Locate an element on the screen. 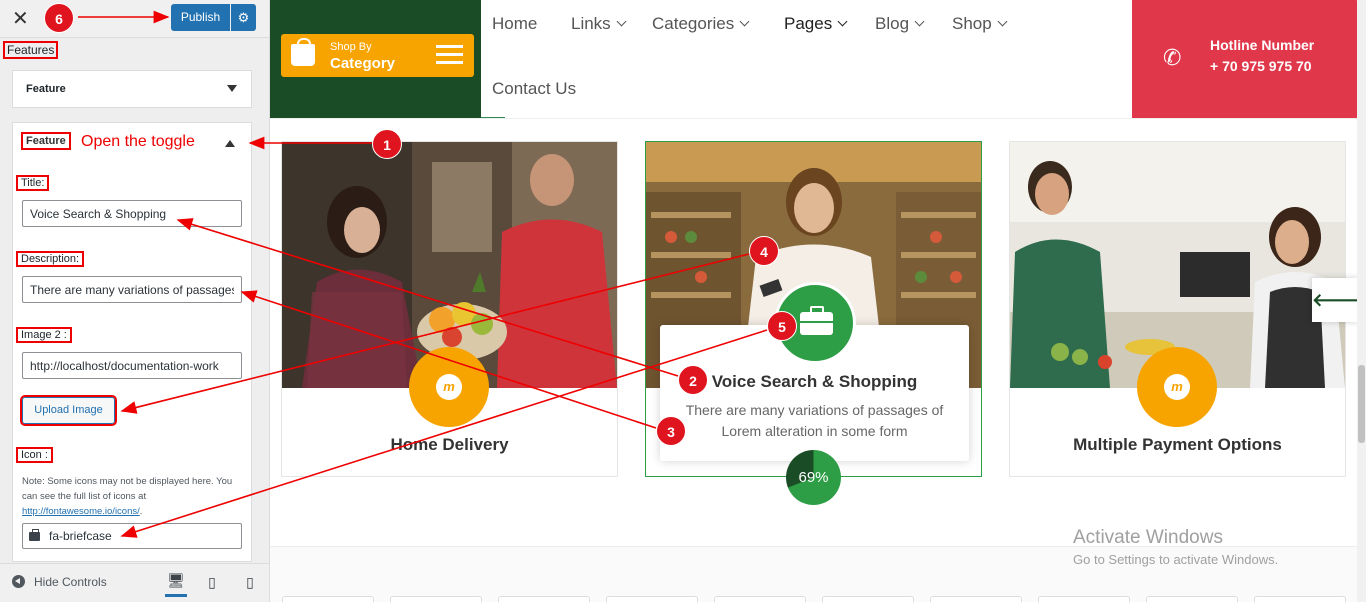 Image resolution: width=1366 pixels, height=602 pixels. feature-card-payment: m Multiple Payment Options is located at coordinates (1177, 309).